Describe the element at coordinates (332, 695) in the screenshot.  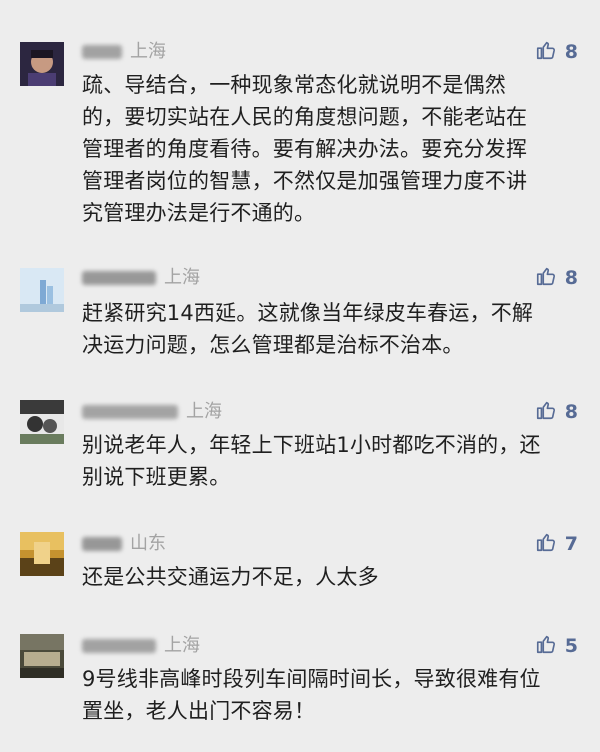
I see `comment-text: 9号线非高峰时段列车间隔时间长，导致很难有位 置坐，老人出门不容易！` at that location.